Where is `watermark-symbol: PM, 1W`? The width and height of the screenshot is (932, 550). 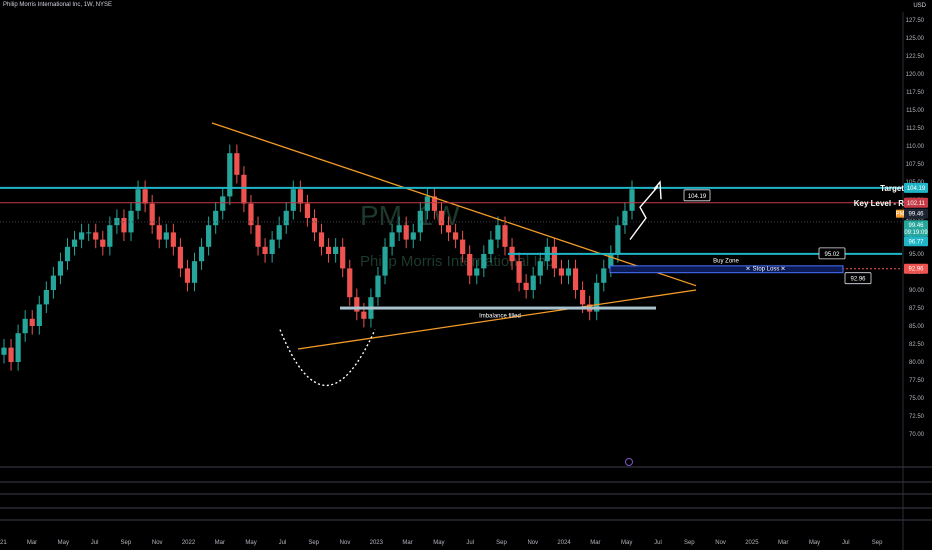 watermark-symbol: PM, 1W is located at coordinates (410, 215).